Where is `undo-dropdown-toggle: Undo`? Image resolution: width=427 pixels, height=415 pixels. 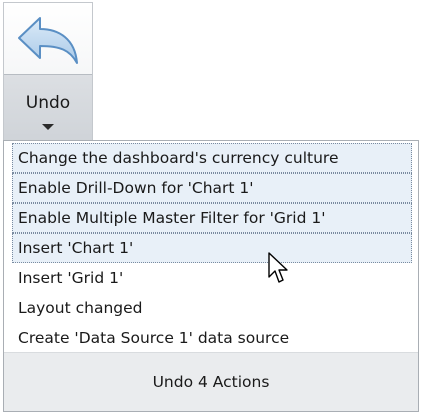 undo-dropdown-toggle: Undo is located at coordinates (48, 108).